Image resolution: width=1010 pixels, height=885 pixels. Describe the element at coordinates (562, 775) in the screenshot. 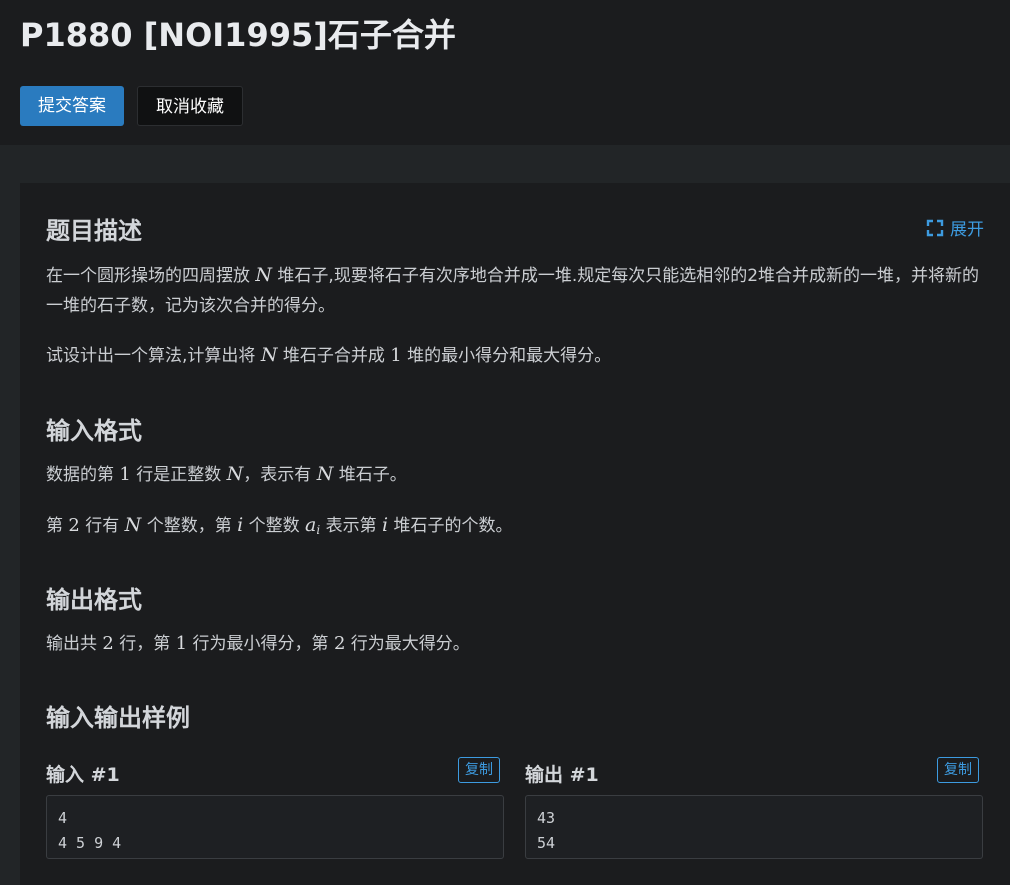

I see `sample-output-label: 输出 #1` at that location.